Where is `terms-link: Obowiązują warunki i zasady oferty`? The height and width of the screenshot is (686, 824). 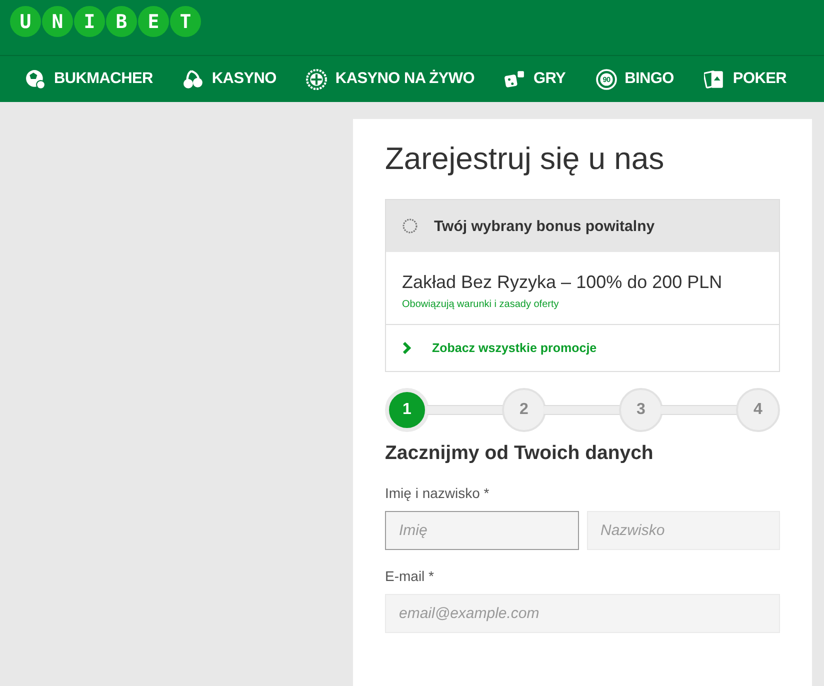
terms-link: Obowiązują warunki i zasady oferty is located at coordinates (582, 304).